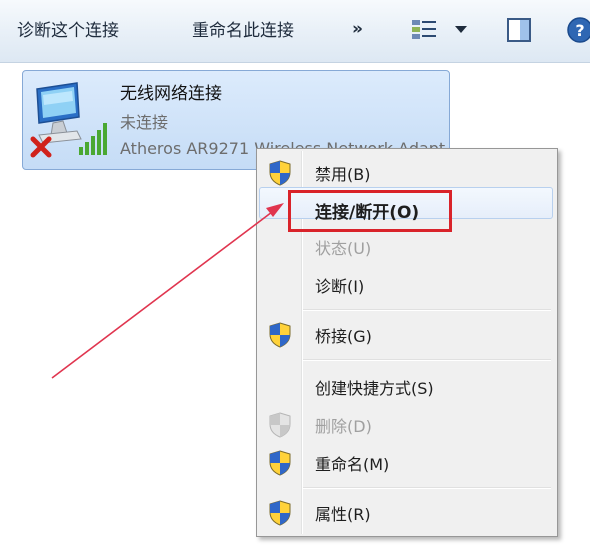 This screenshot has width=590, height=553. I want to click on preview-pane-icon, so click(519, 30).